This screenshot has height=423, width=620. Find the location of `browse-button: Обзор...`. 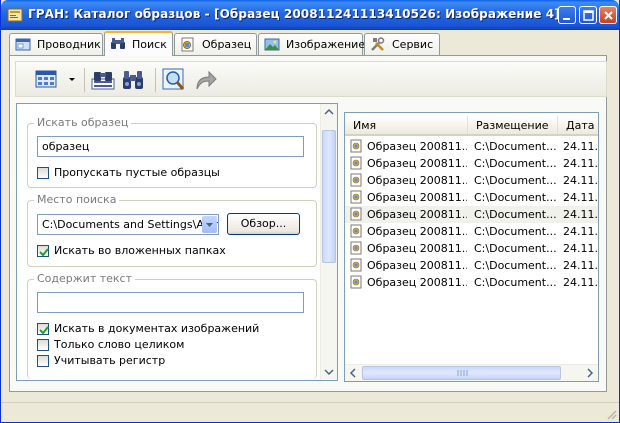

browse-button: Обзор... is located at coordinates (263, 224).